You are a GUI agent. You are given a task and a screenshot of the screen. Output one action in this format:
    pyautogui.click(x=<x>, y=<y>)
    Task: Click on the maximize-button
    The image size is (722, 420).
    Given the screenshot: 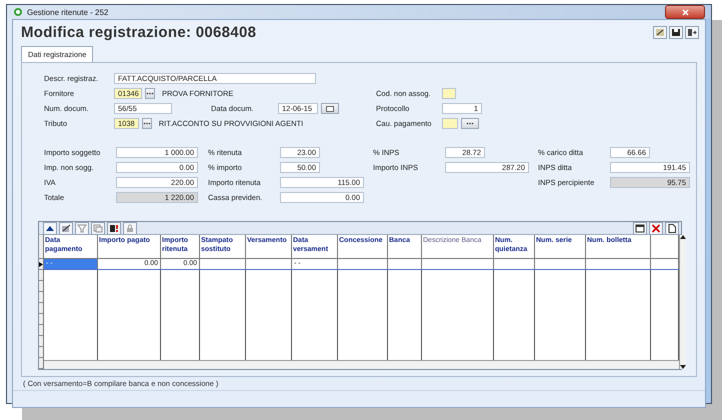 What is the action you would take?
    pyautogui.click(x=640, y=228)
    